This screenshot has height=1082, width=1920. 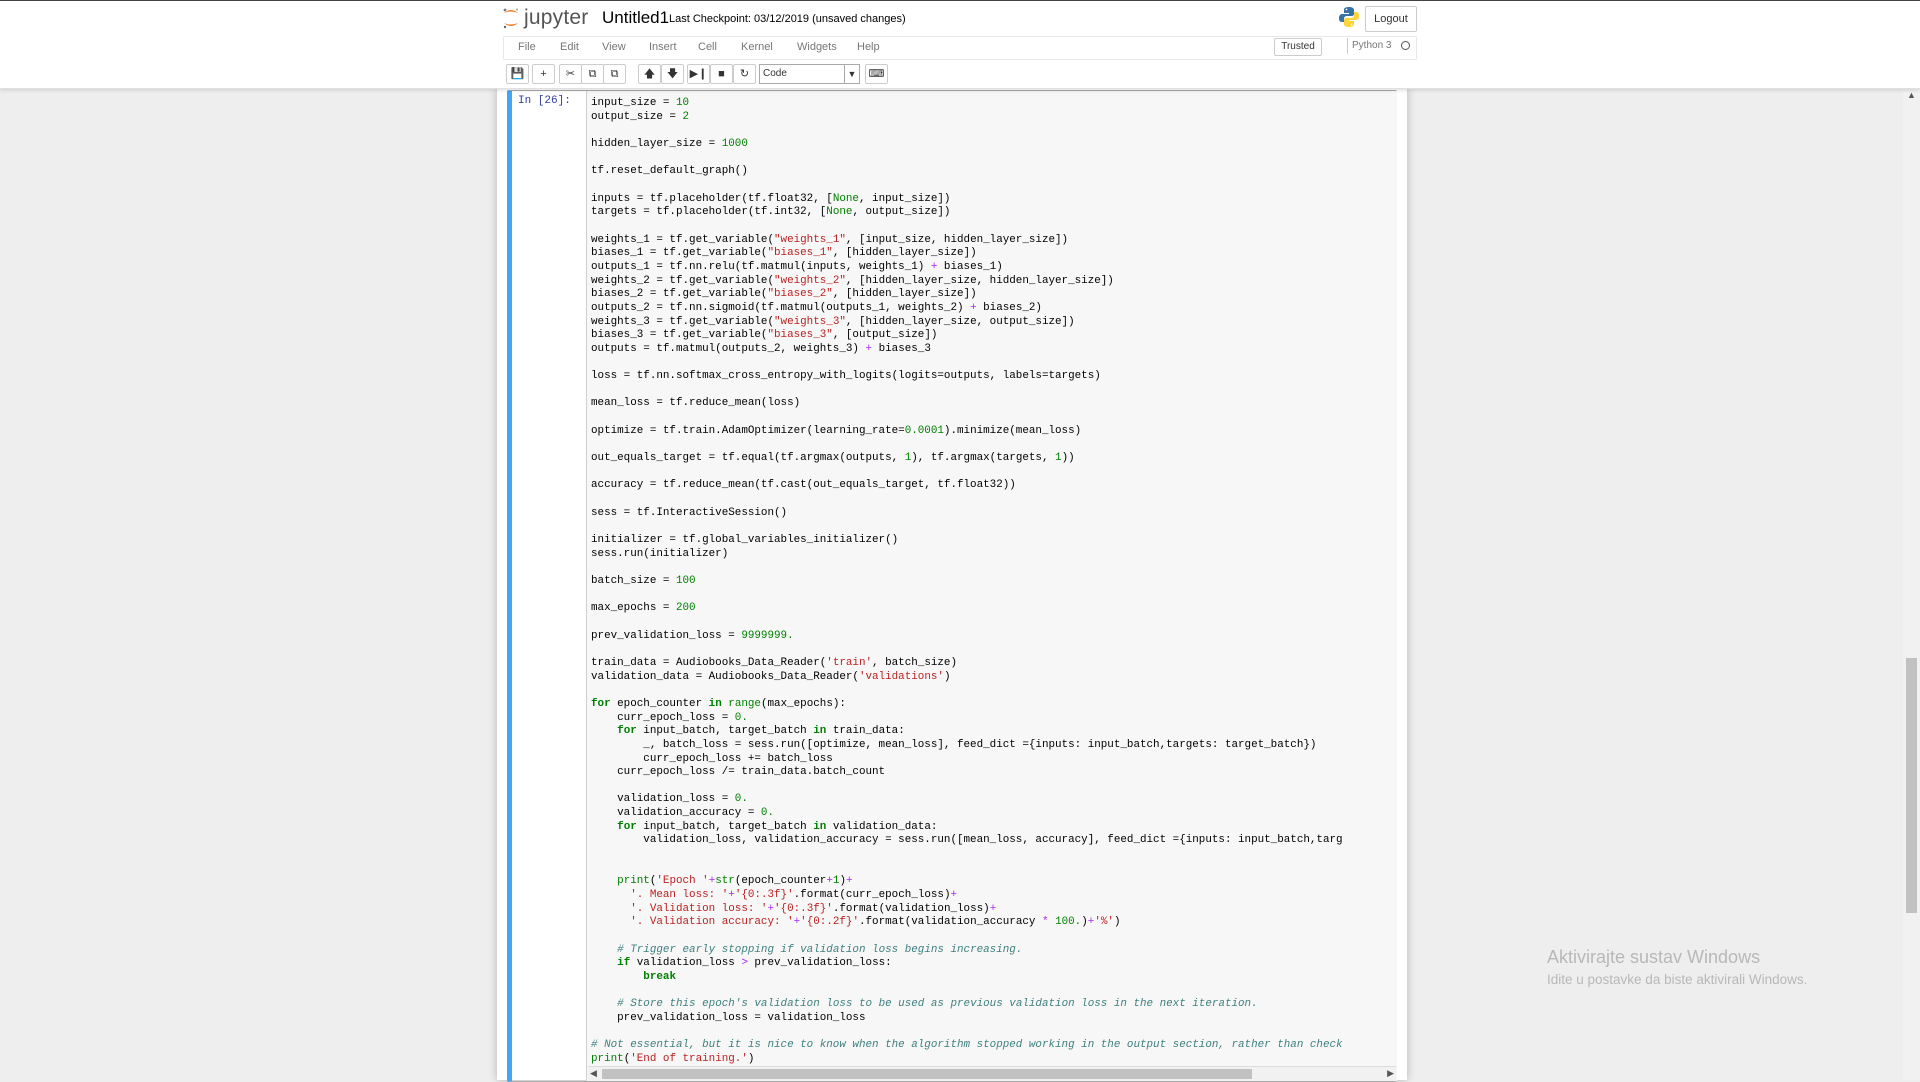 What do you see at coordinates (1349, 19) in the screenshot?
I see `python-logo-icon` at bounding box center [1349, 19].